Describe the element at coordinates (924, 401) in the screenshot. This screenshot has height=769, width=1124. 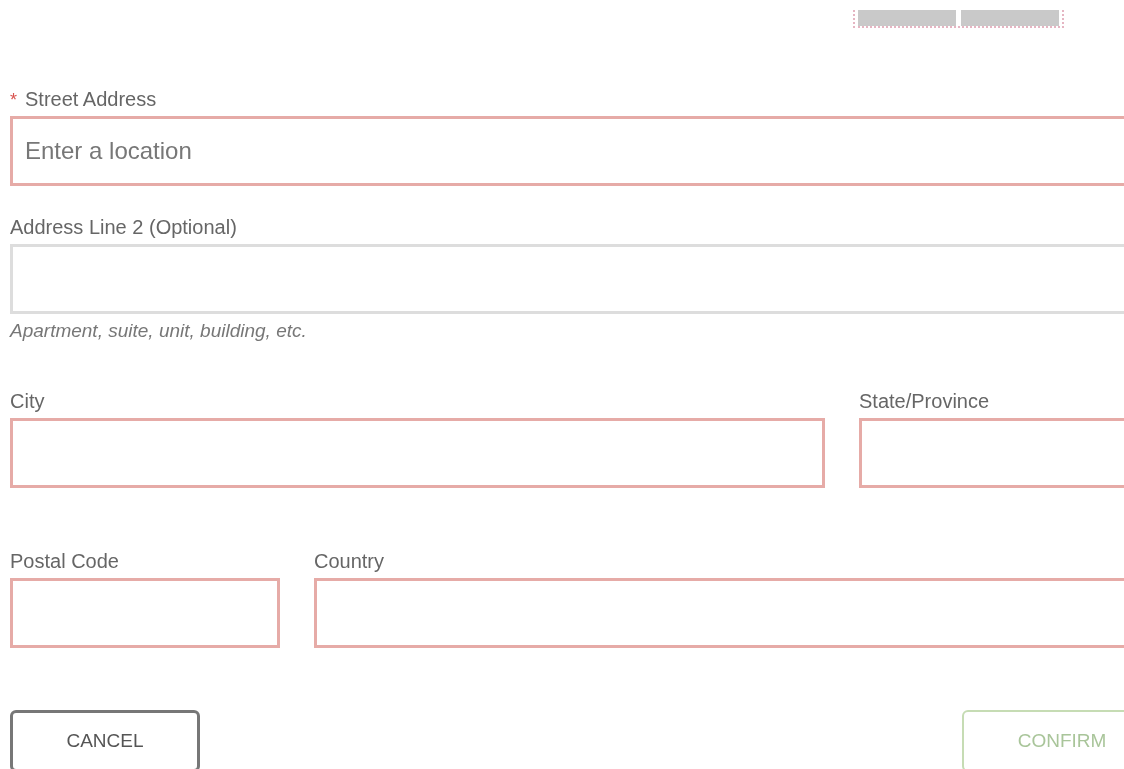
I see `field-label: State/Province` at that location.